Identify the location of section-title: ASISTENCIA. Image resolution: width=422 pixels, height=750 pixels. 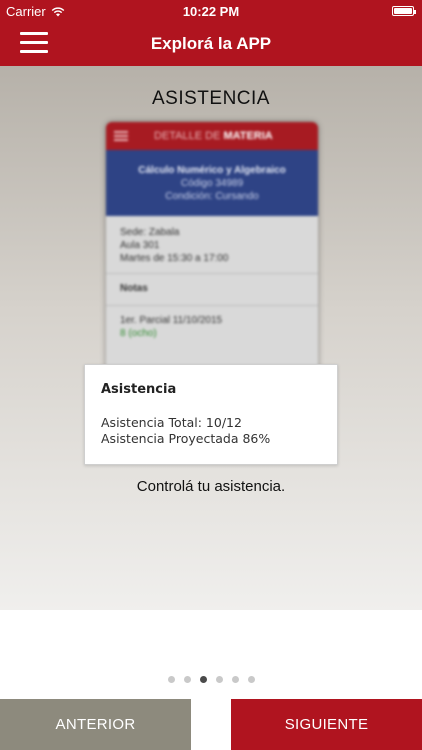
(211, 98).